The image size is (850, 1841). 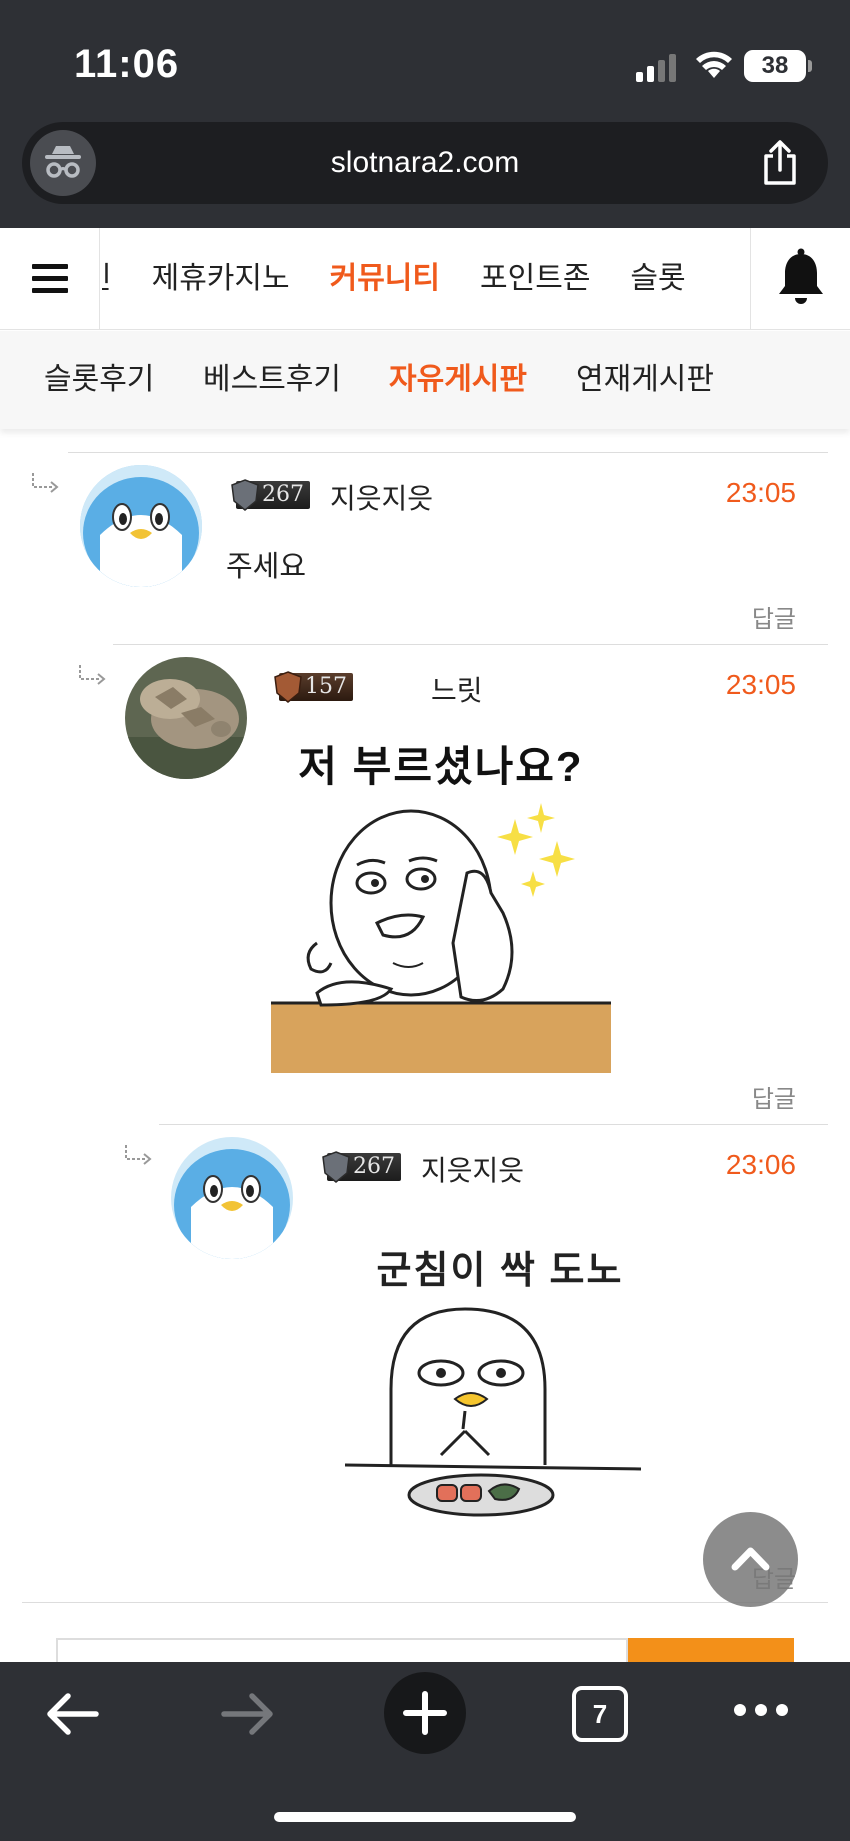 I want to click on status-time: 11:06, so click(x=127, y=64).